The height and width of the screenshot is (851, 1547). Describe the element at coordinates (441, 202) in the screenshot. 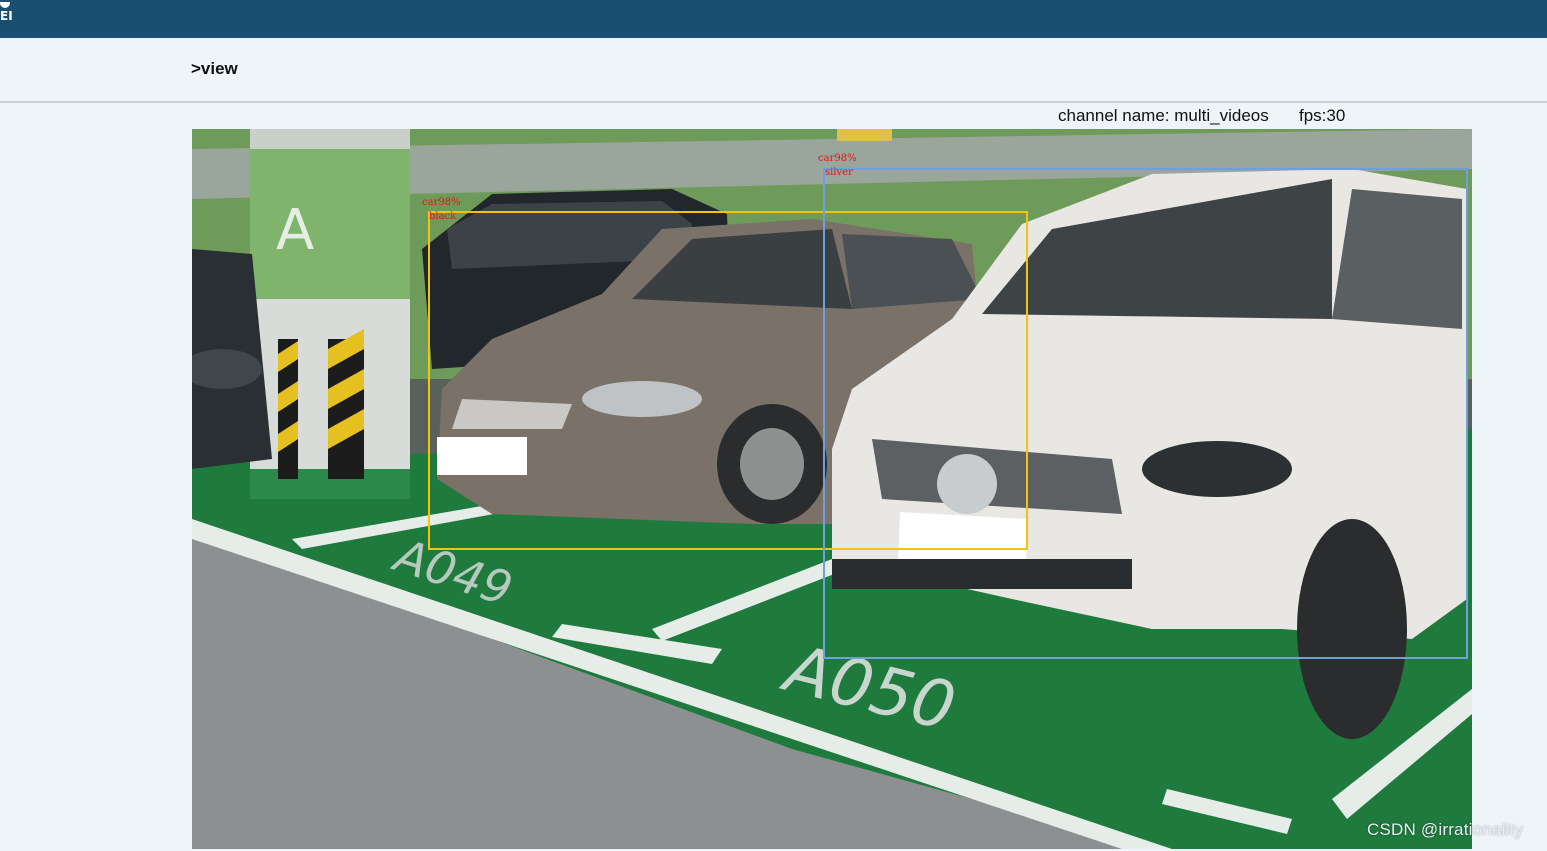

I see `detection-1-class-label: car98%` at that location.